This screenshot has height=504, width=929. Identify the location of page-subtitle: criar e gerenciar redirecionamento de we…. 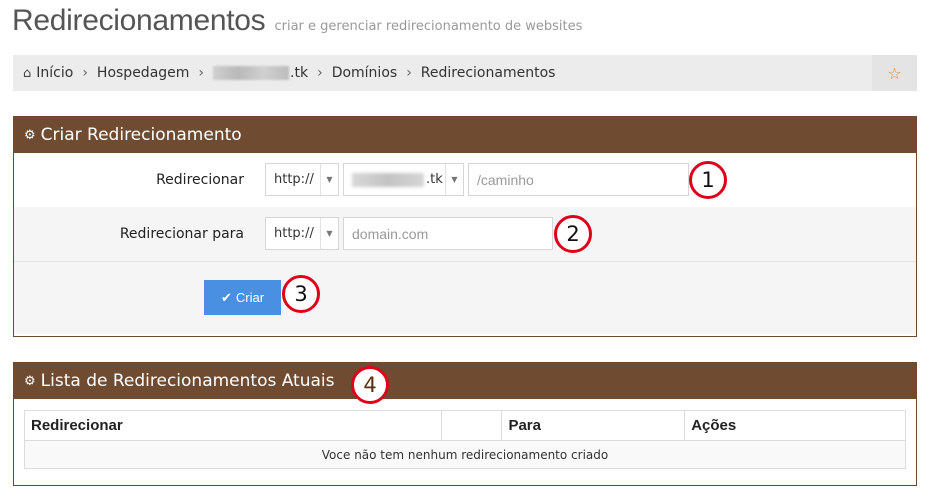
(428, 26).